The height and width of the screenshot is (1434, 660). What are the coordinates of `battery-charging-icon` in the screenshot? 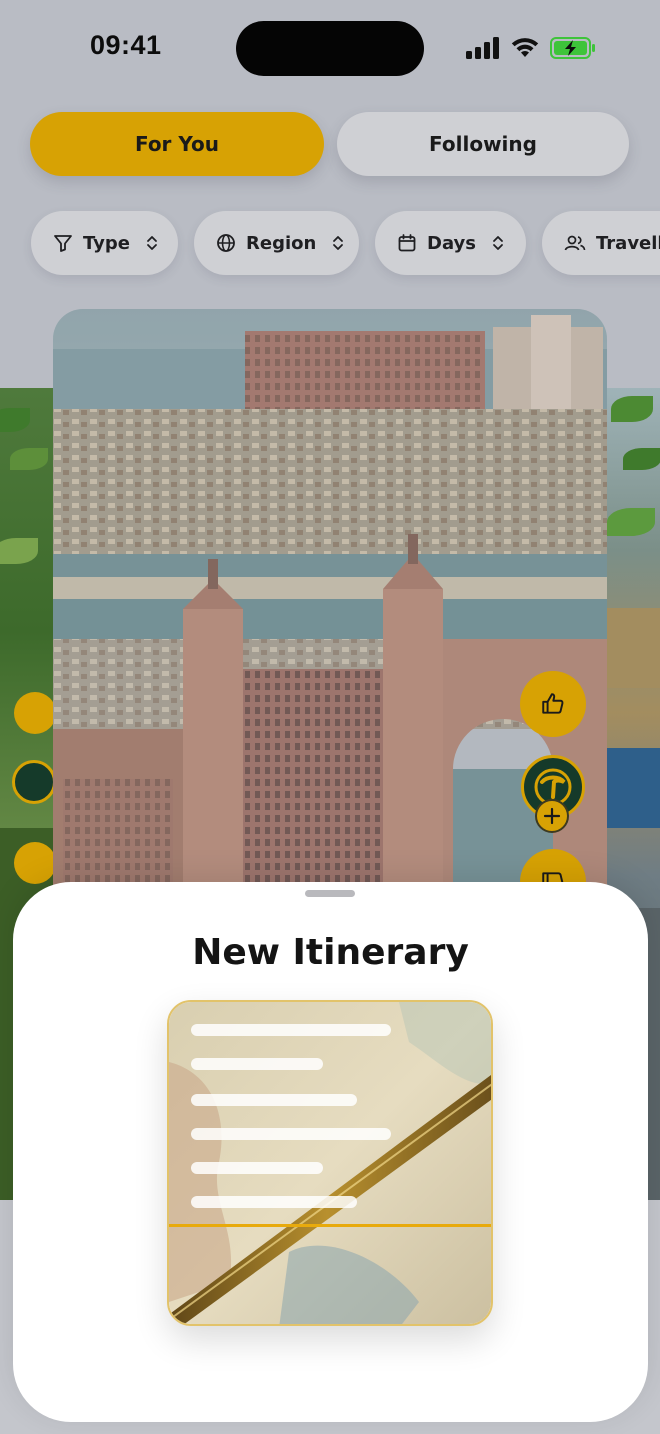 It's located at (572, 48).